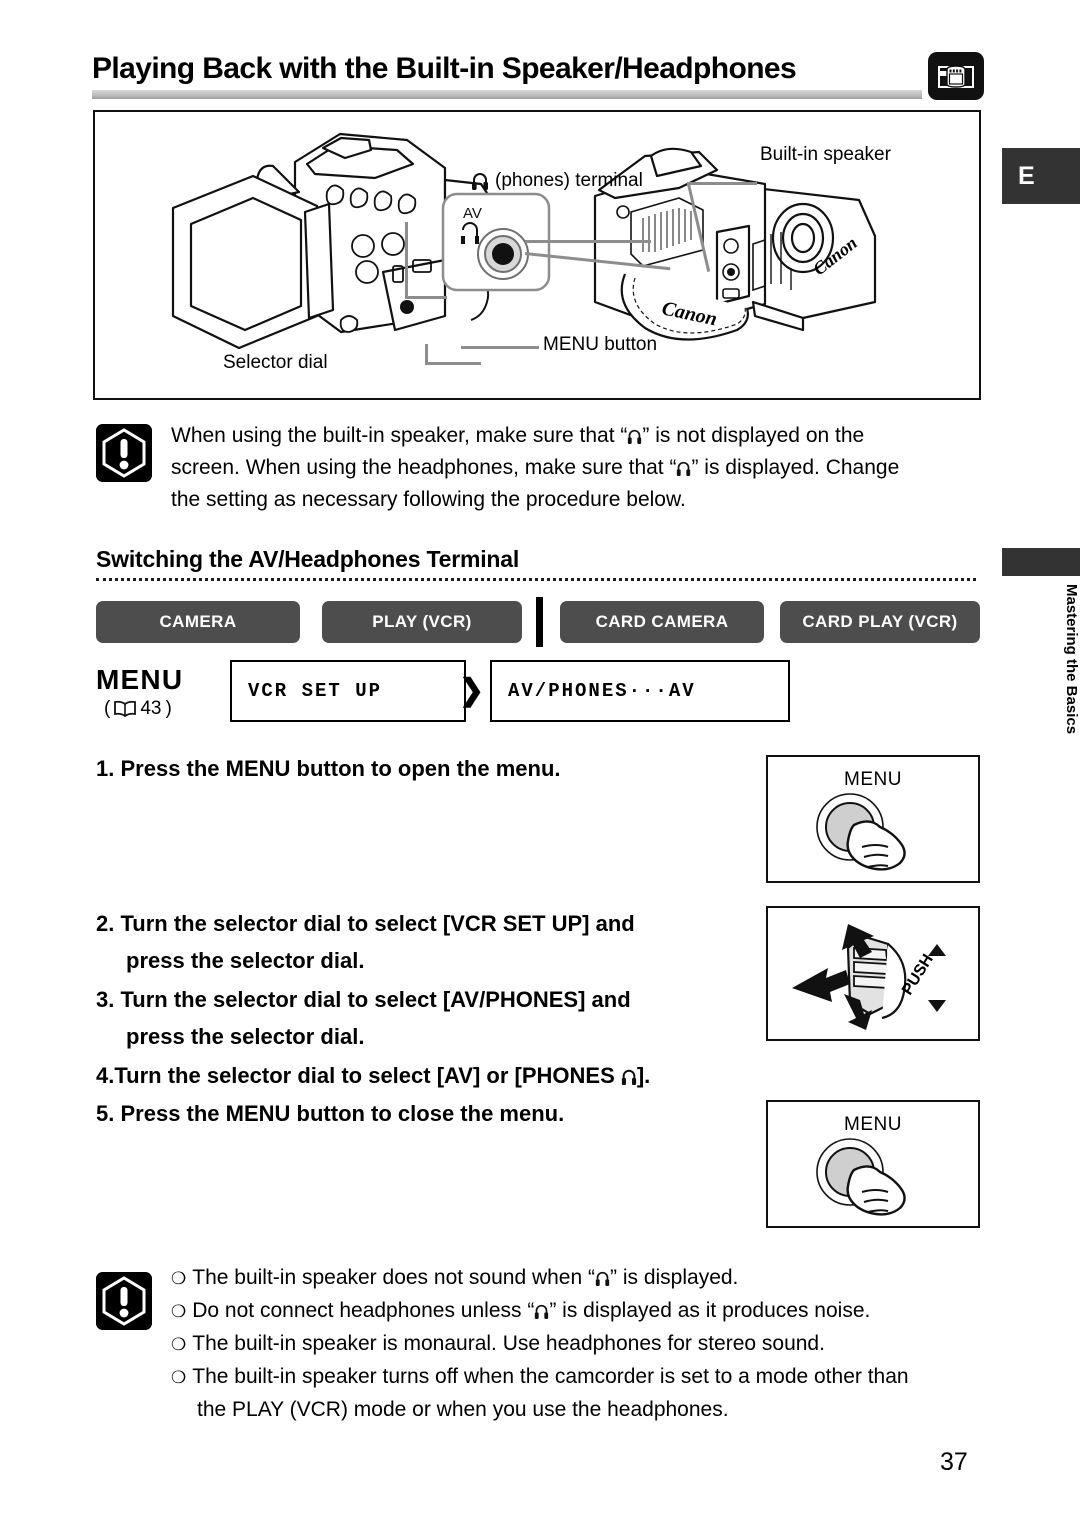  What do you see at coordinates (245, 1036) in the screenshot?
I see `step-3-text-line2: press the selector dial.` at bounding box center [245, 1036].